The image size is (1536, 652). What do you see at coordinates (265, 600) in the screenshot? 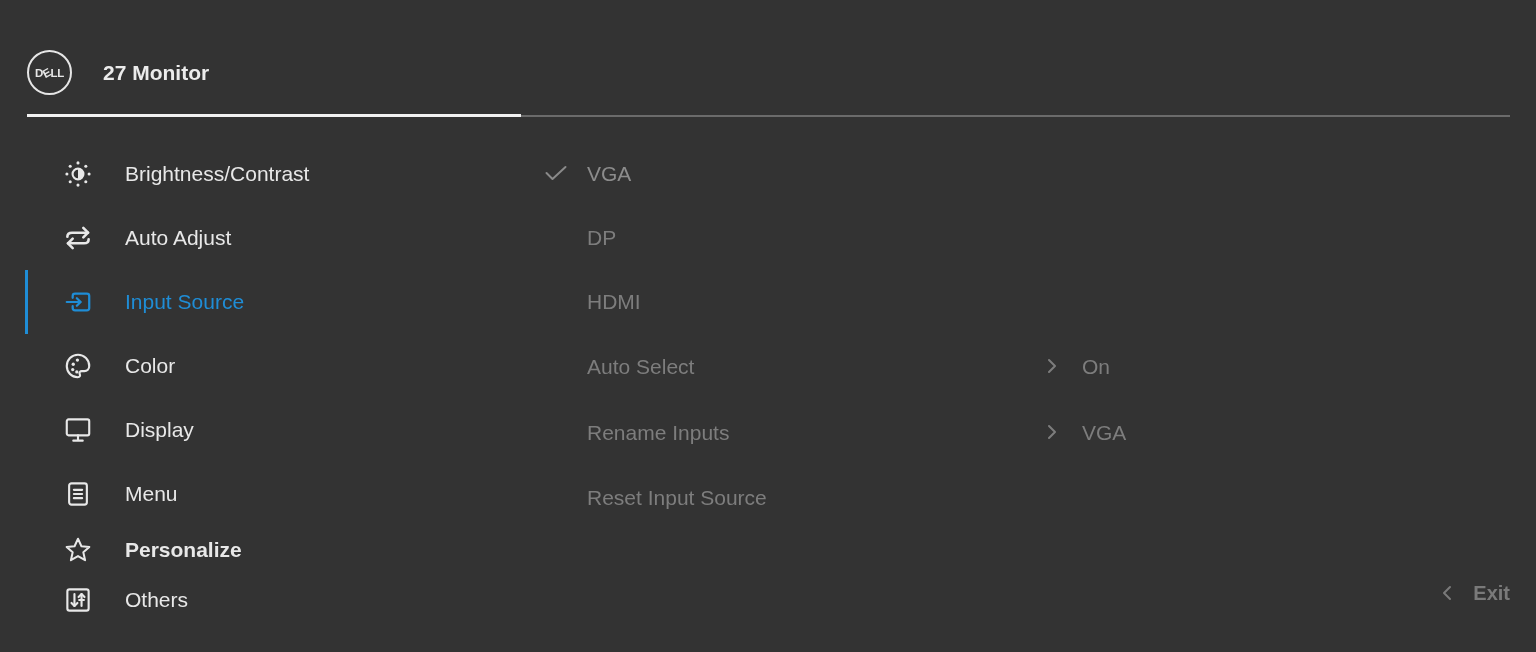
I see `menu-item: Others` at bounding box center [265, 600].